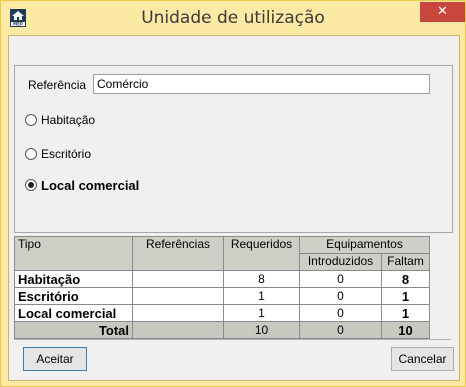 The width and height of the screenshot is (466, 387). I want to click on radio-label-habitacao: Habitação, so click(68, 120).